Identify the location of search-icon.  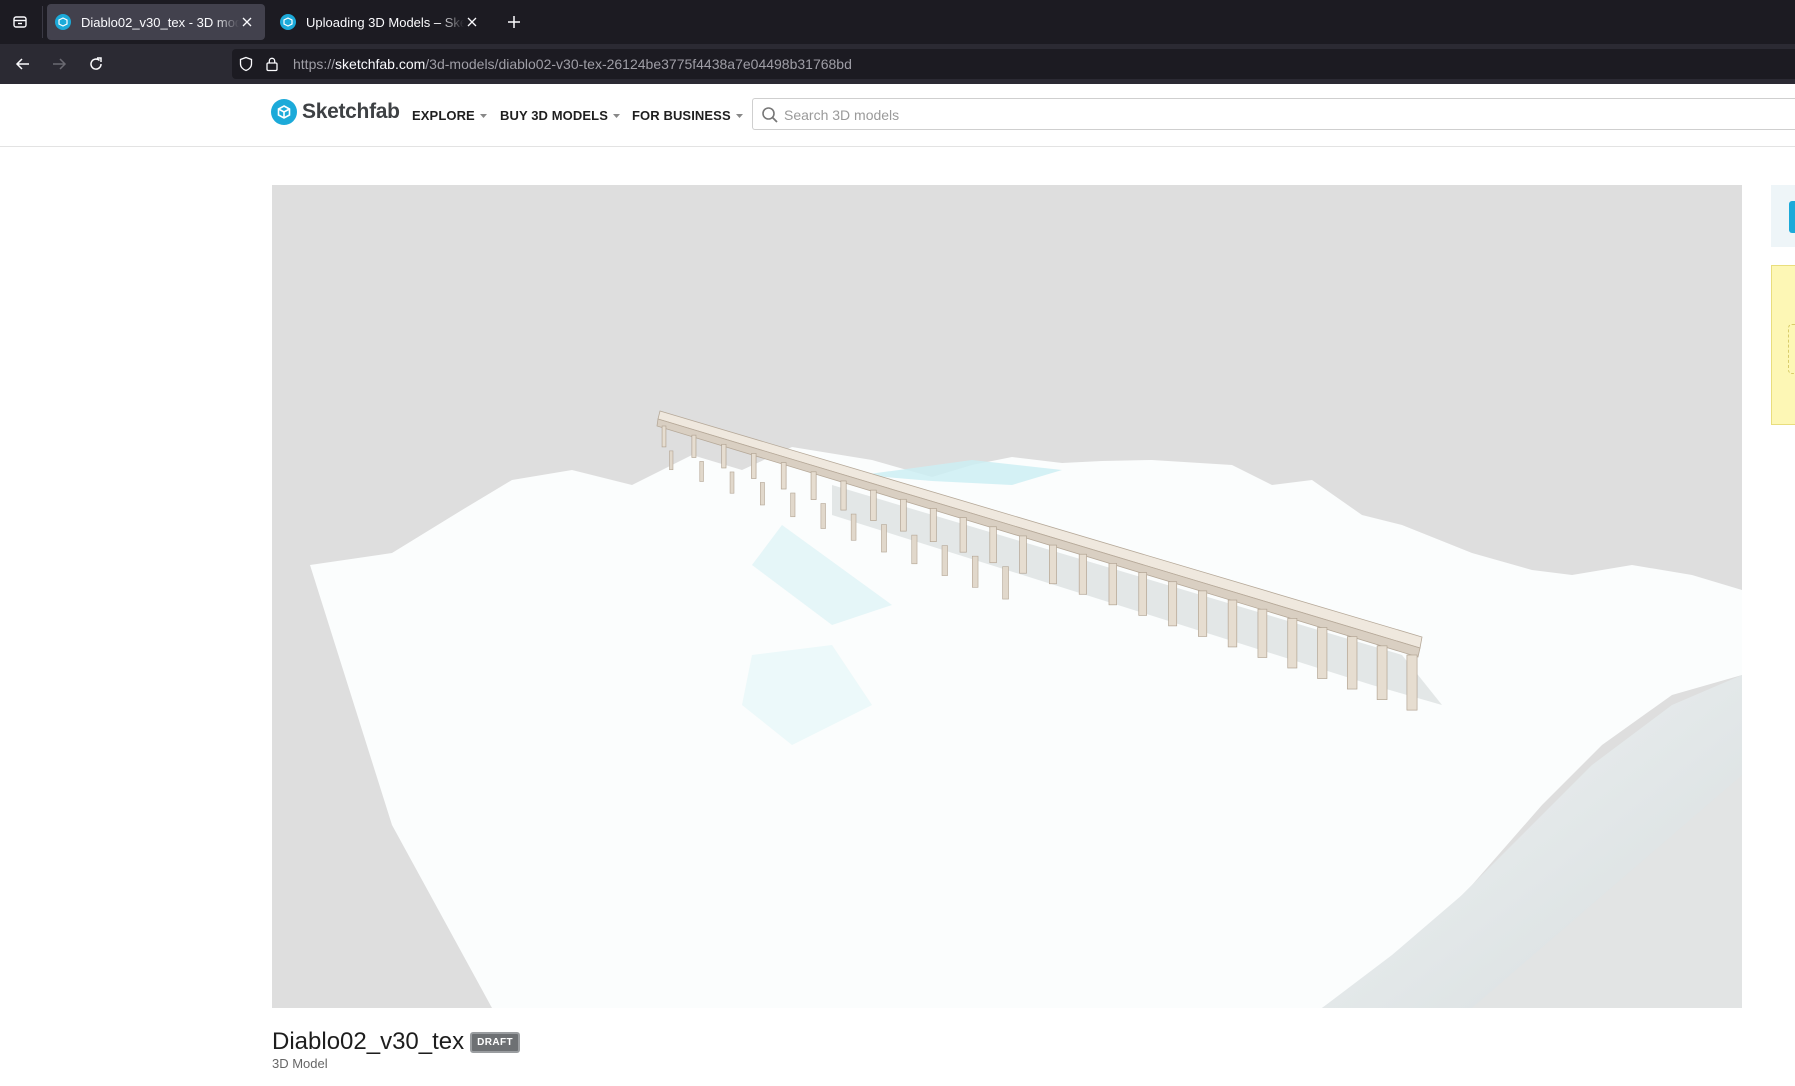
(770, 115).